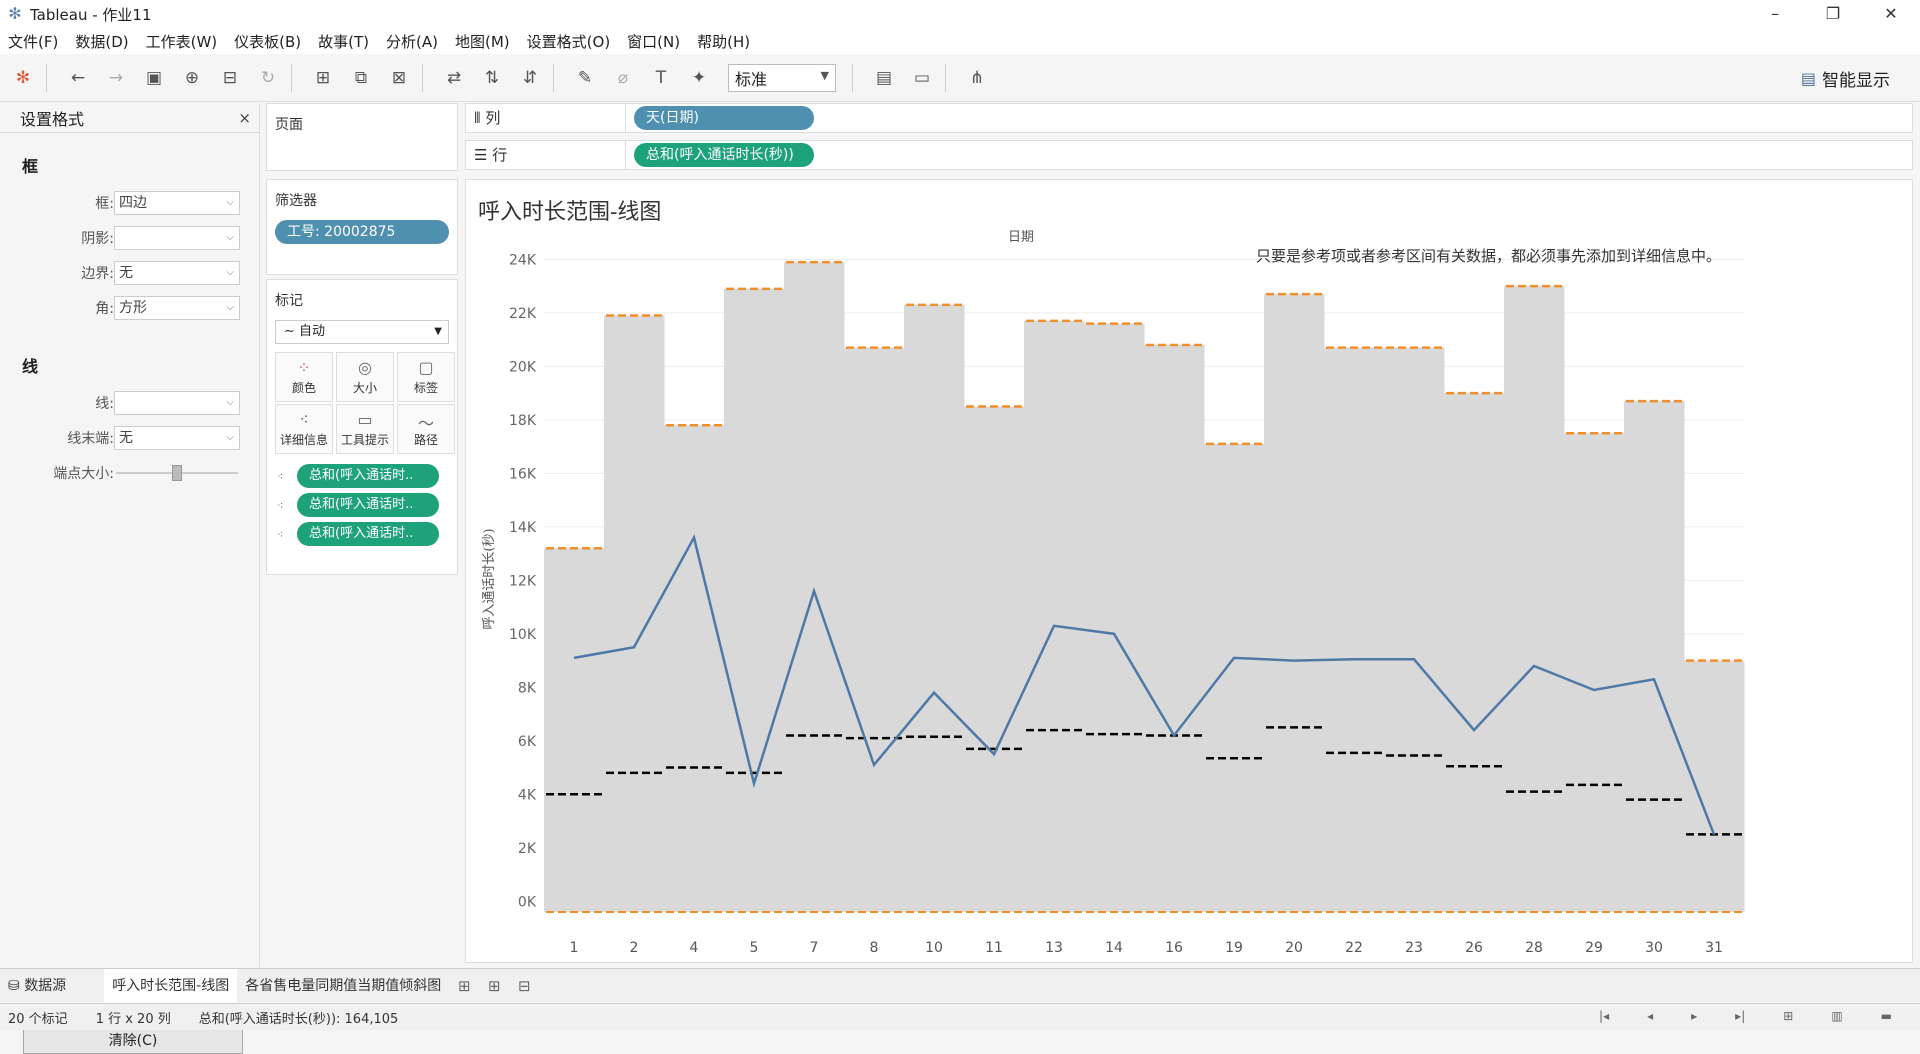 This screenshot has height=1054, width=1920. I want to click on menu-dashboard: 仪表板(B), so click(267, 41).